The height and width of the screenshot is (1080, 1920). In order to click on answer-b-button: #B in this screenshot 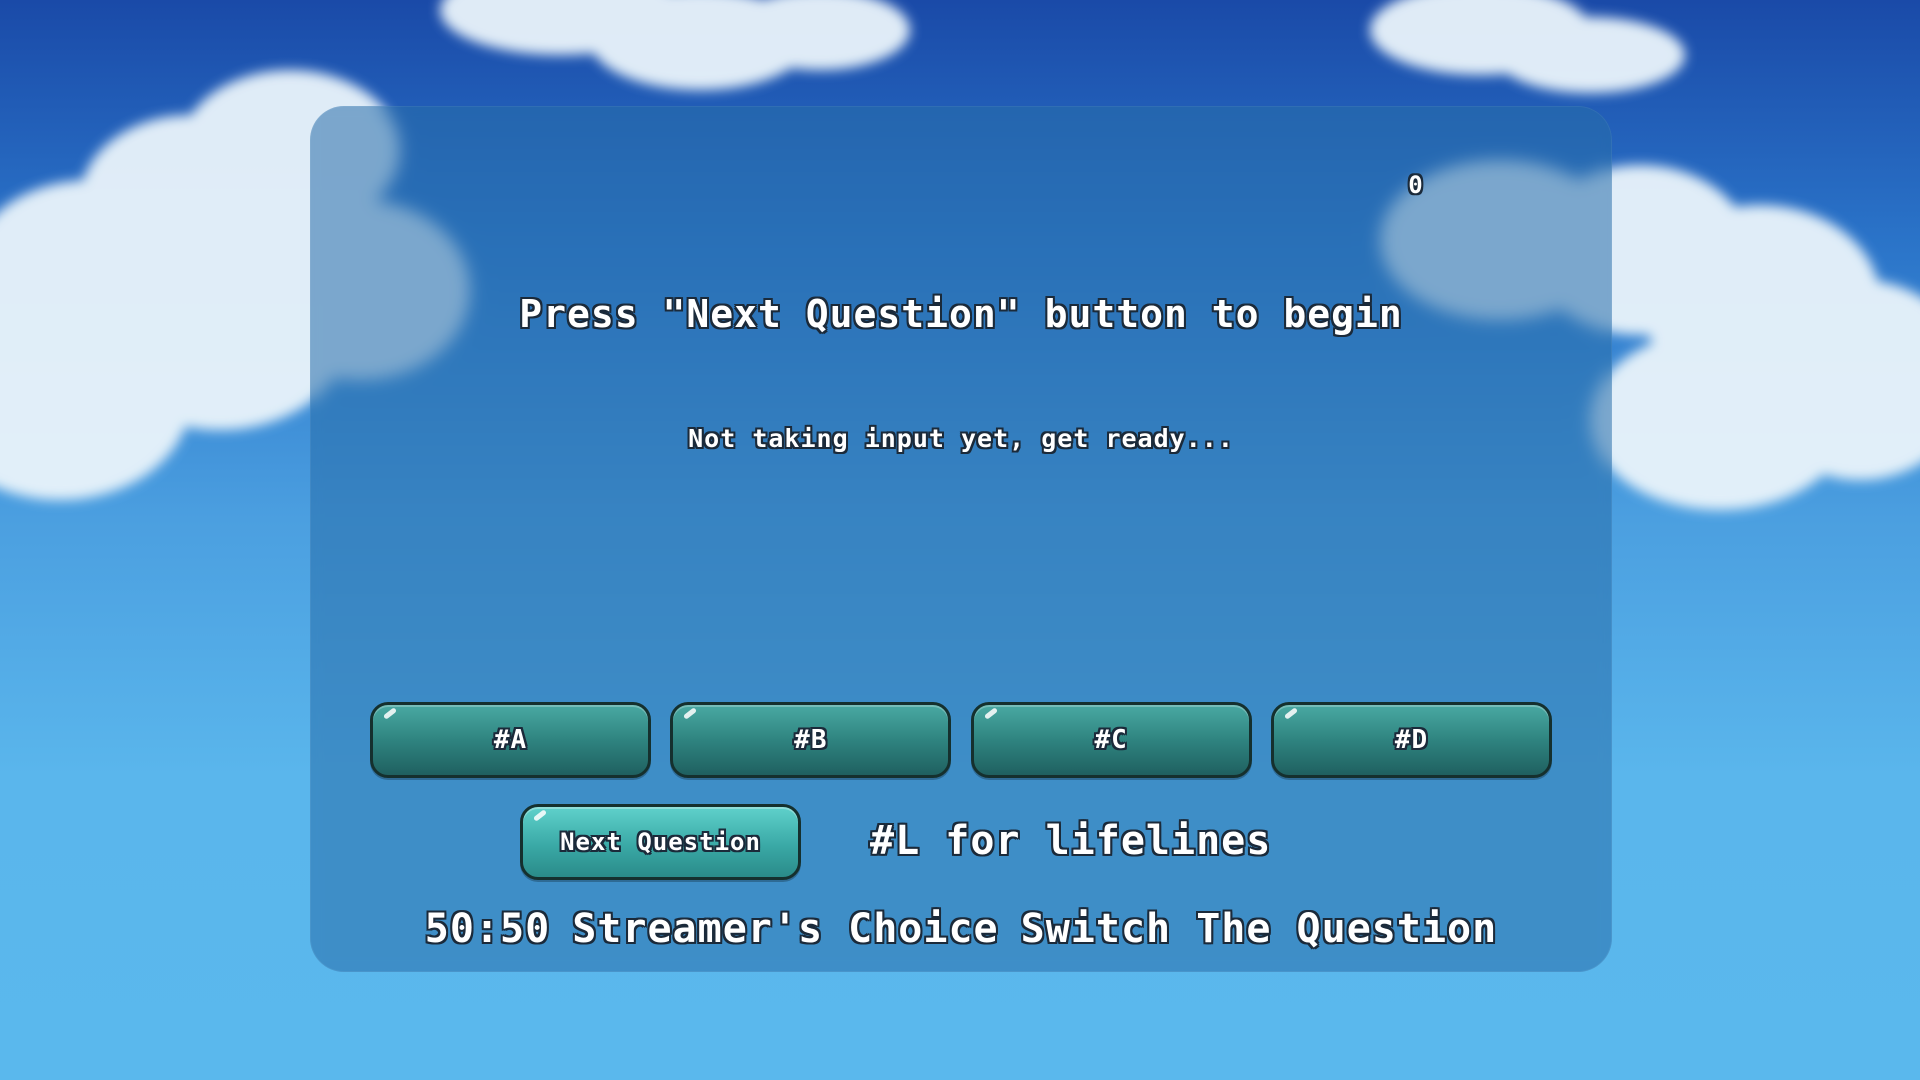, I will do `click(811, 740)`.